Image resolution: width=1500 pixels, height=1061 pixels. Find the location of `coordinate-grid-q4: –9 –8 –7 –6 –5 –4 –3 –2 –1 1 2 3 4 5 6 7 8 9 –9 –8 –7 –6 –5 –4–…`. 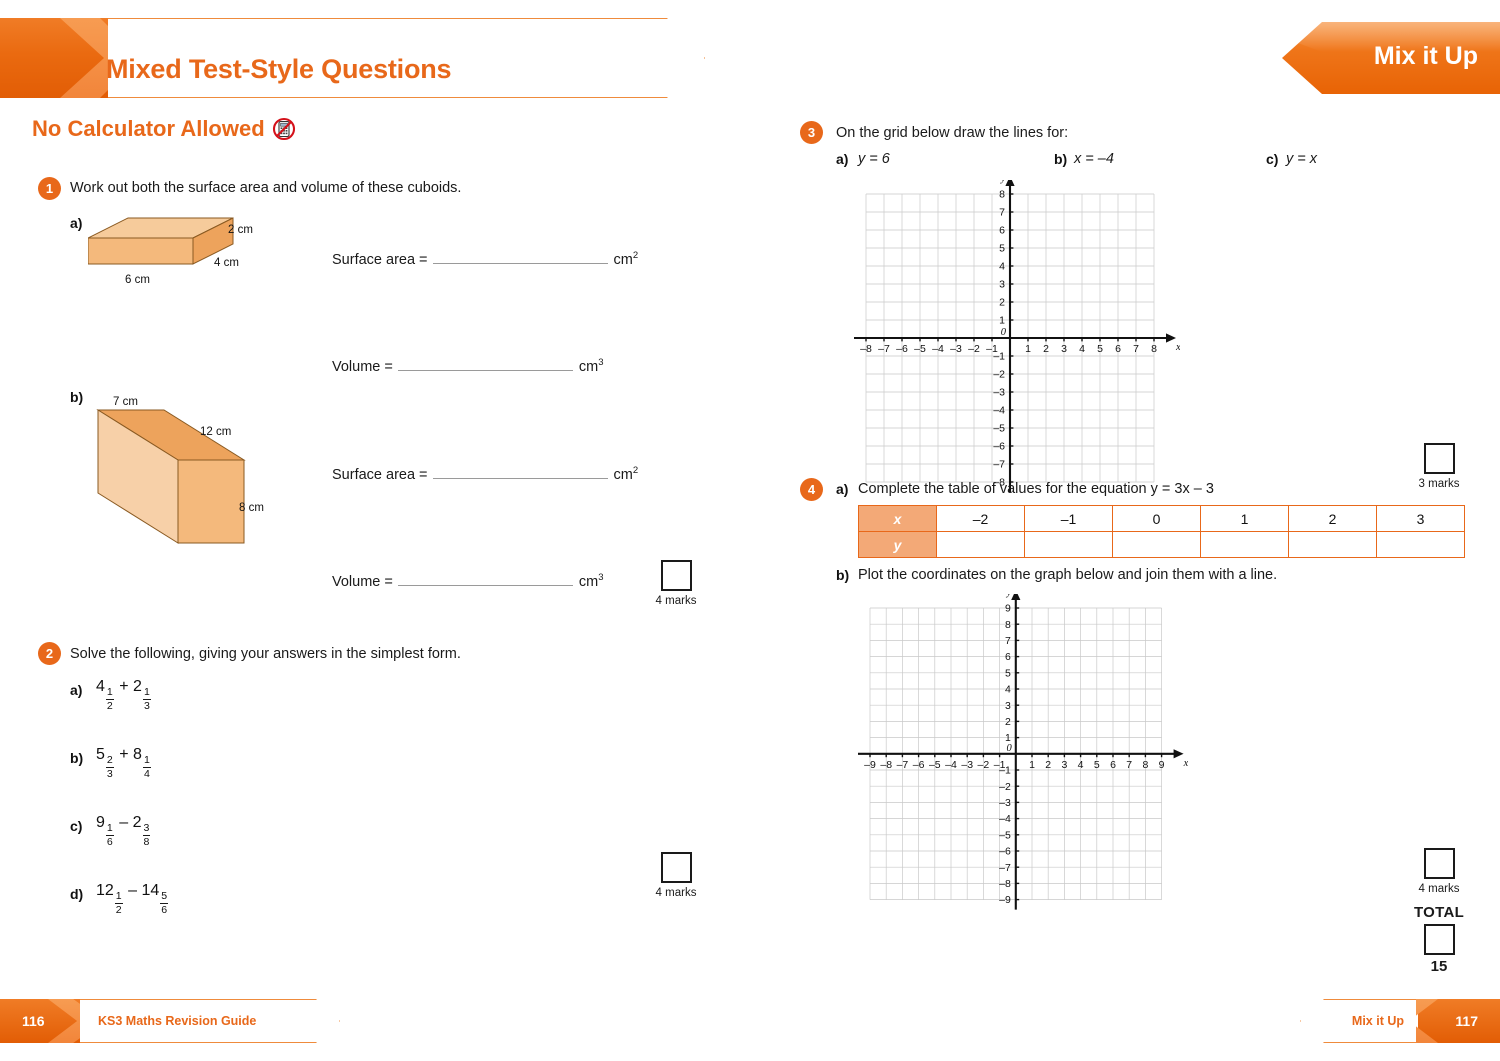

coordinate-grid-q4: –9 –8 –7 –6 –5 –4 –3 –2 –1 1 2 3 4 5 6 7 8 9 –9 –8 –7 –6 –5 –4–… is located at coordinates (1020, 754).